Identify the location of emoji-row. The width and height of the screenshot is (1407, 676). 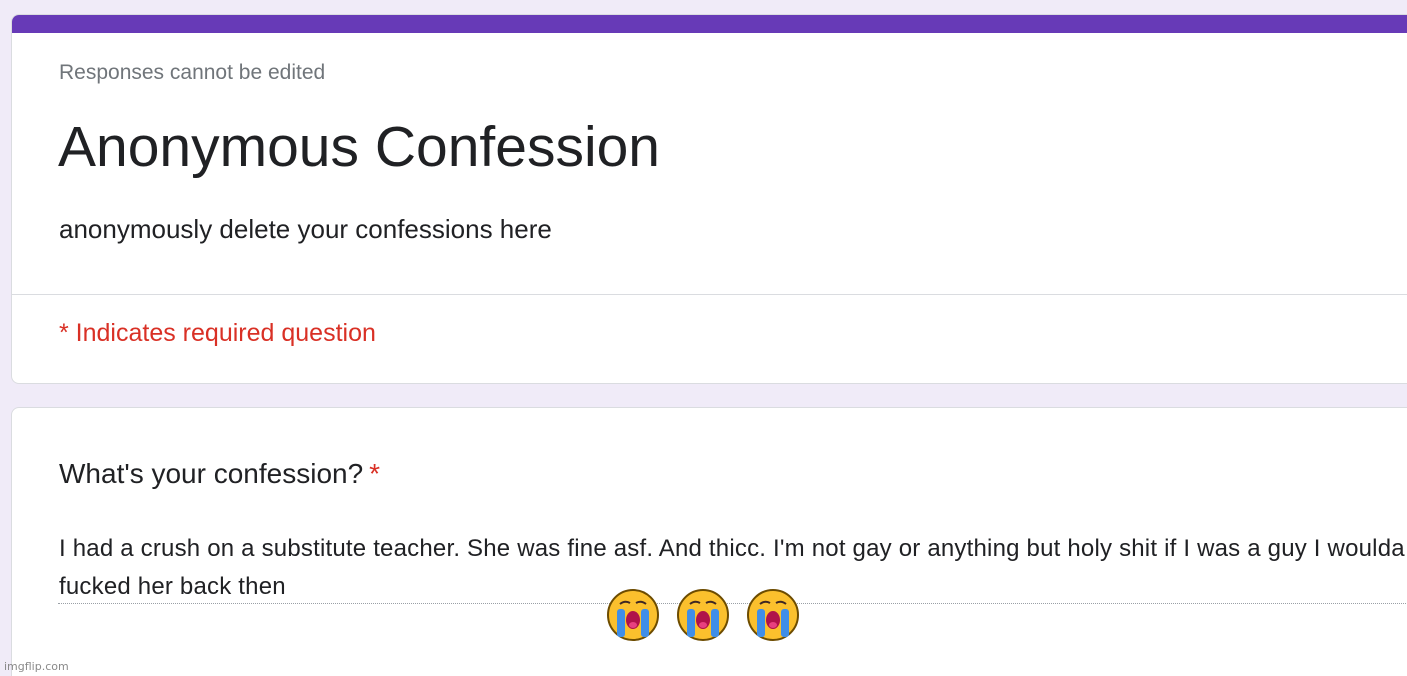
(703, 615).